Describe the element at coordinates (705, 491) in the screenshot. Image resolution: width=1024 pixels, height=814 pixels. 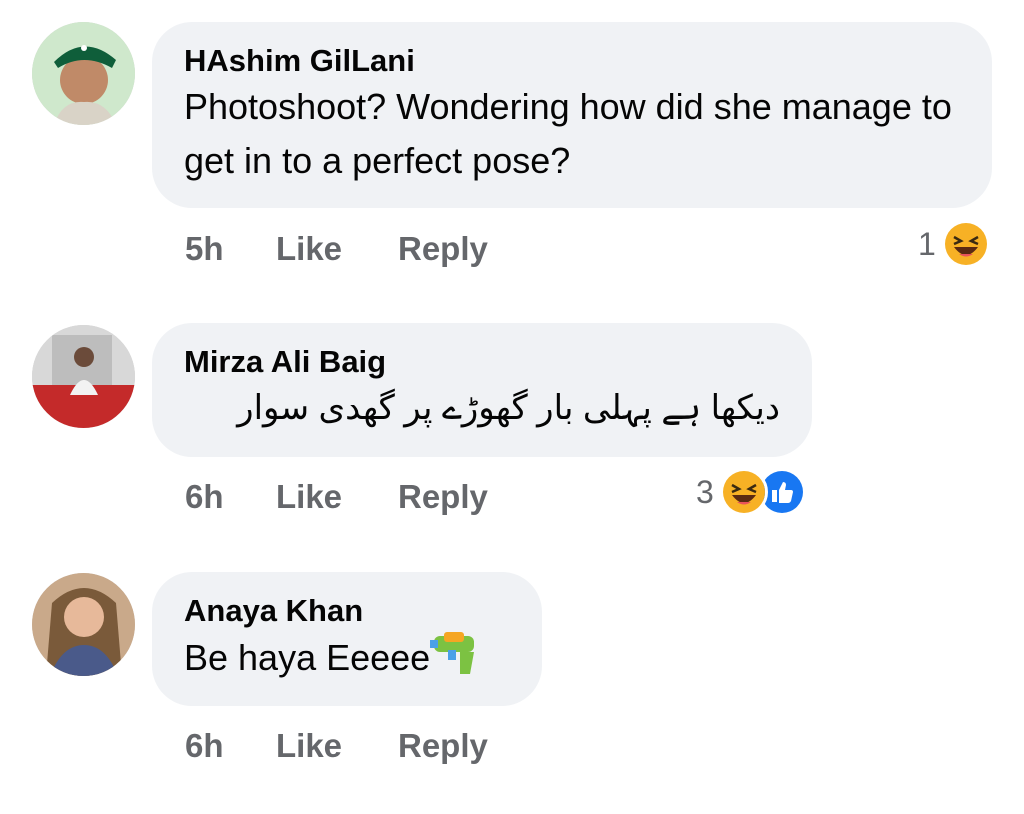
I see `reaction-count: 3` at that location.